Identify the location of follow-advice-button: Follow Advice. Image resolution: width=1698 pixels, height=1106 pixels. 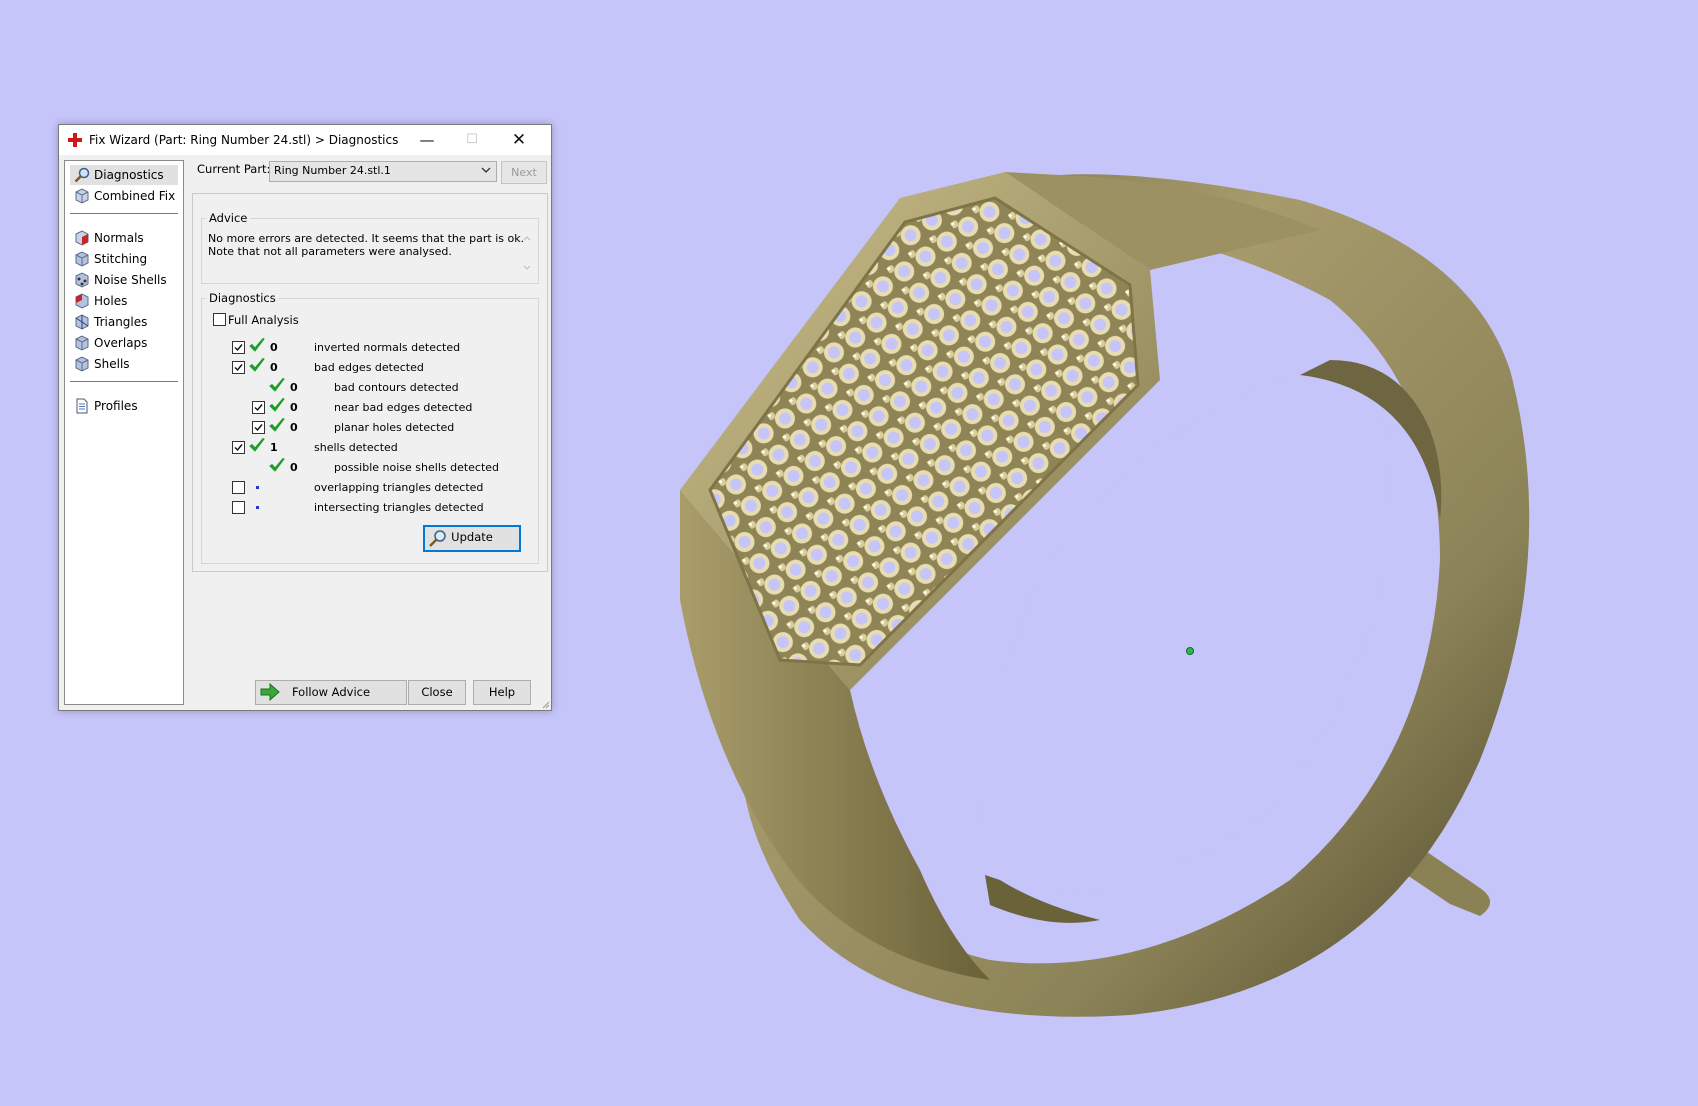
(331, 692).